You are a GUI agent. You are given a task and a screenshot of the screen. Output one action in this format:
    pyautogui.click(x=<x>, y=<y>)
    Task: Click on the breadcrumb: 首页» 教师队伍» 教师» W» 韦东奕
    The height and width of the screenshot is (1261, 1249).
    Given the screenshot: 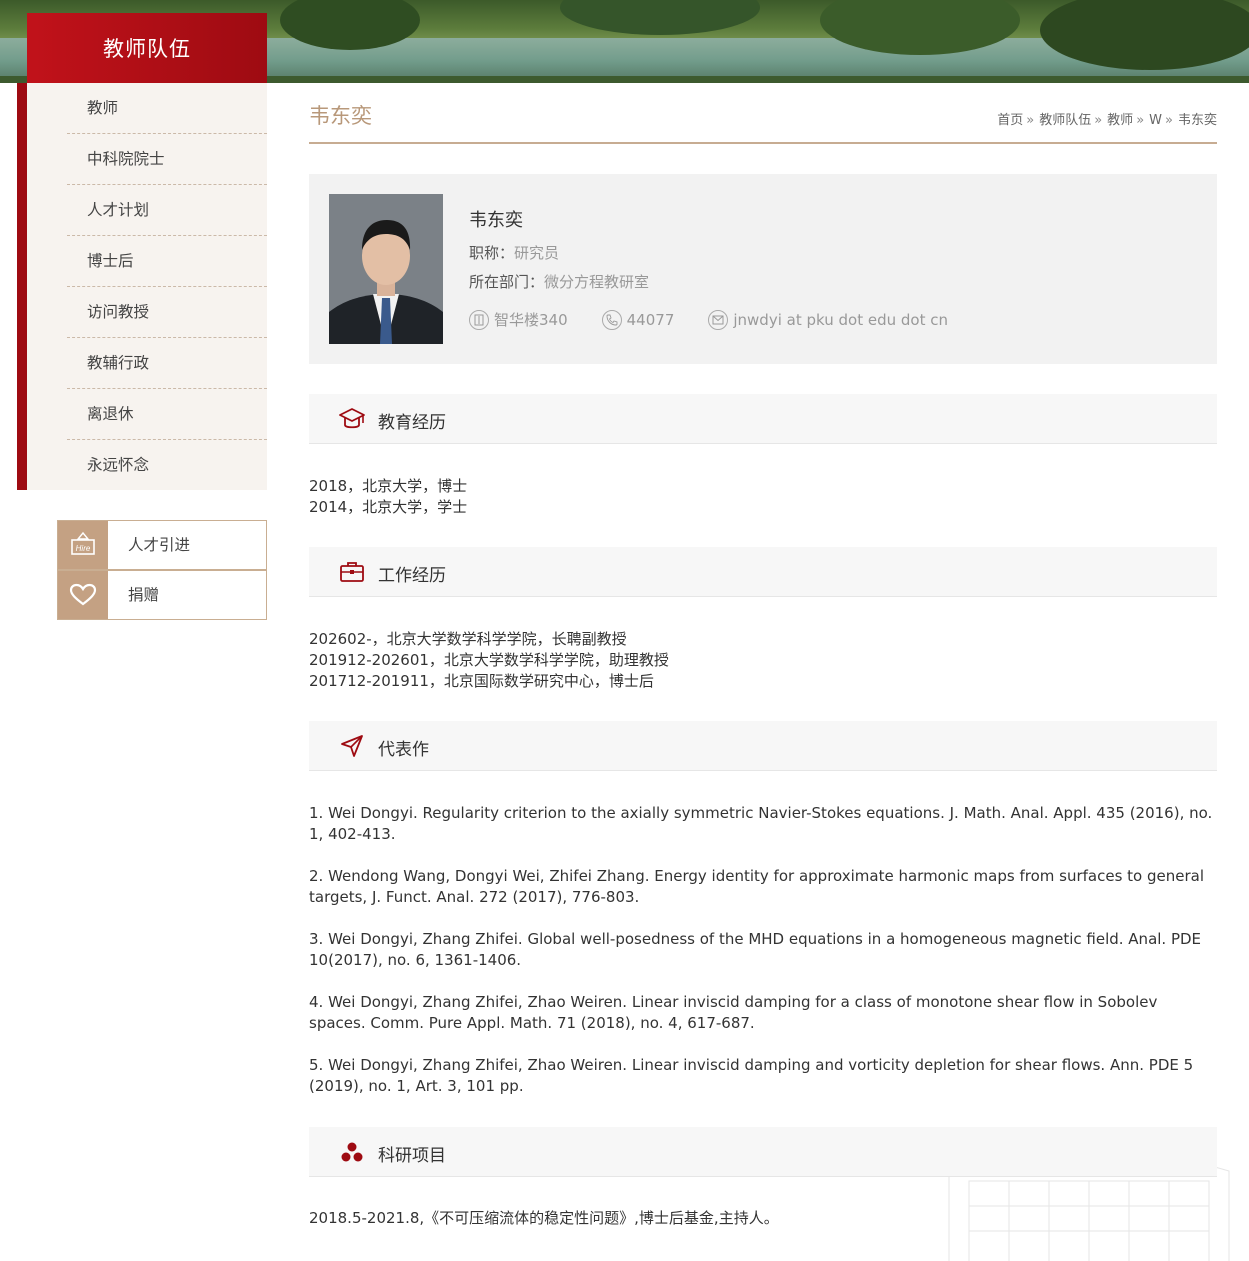 What is the action you would take?
    pyautogui.click(x=1107, y=118)
    